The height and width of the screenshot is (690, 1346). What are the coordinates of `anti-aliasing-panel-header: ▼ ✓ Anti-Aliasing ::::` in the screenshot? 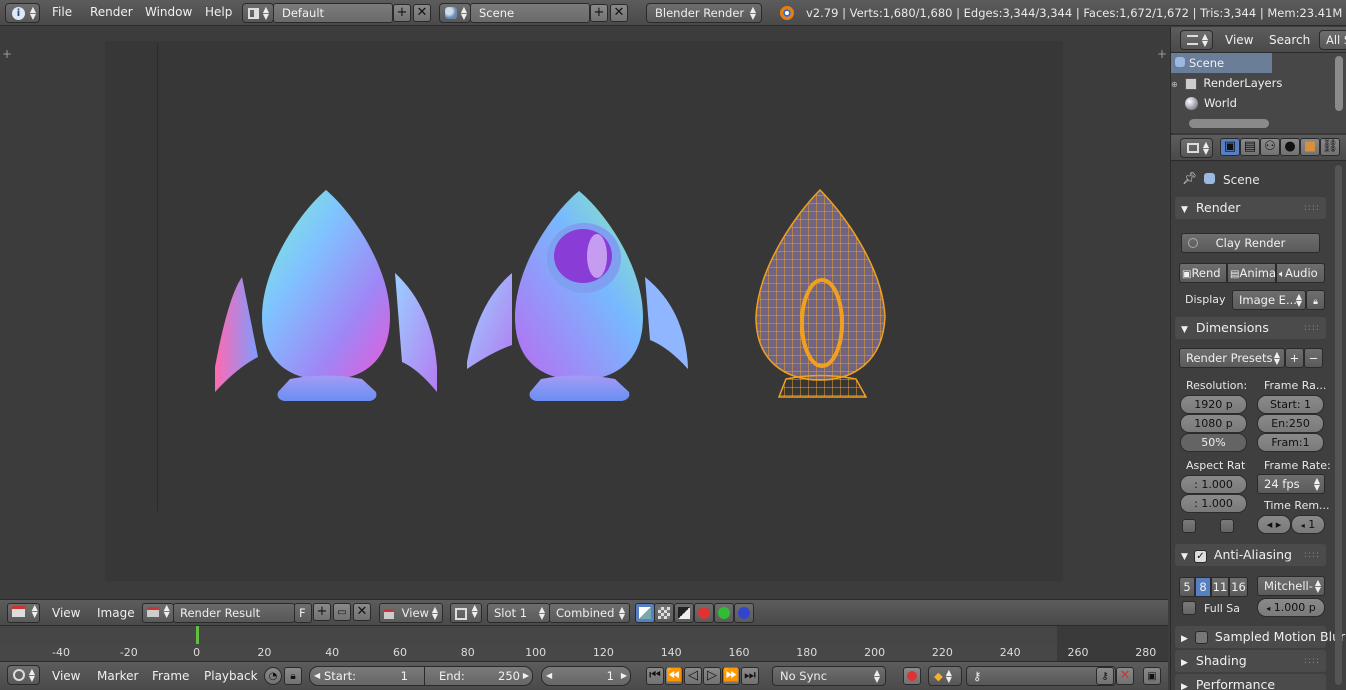 It's located at (1250, 555).